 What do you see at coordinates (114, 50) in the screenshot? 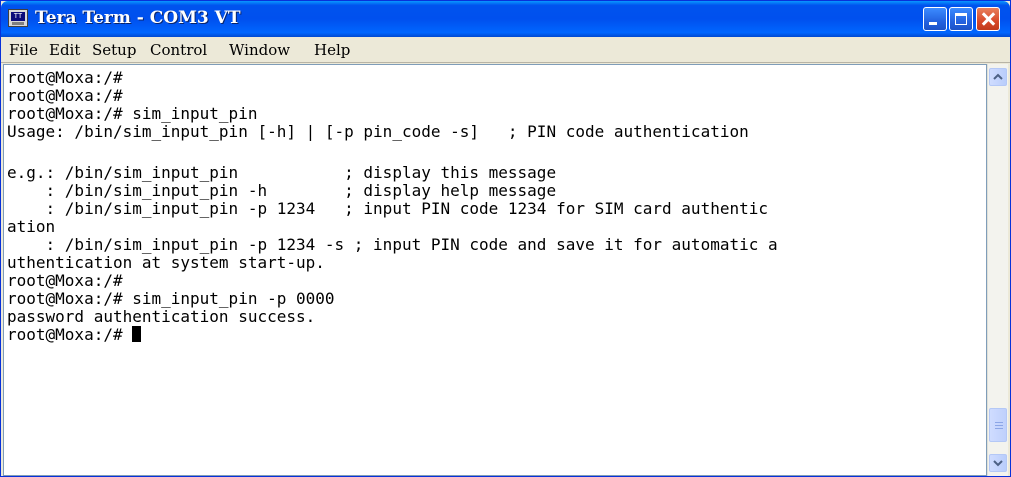
I see `menu-setup: Setup` at bounding box center [114, 50].